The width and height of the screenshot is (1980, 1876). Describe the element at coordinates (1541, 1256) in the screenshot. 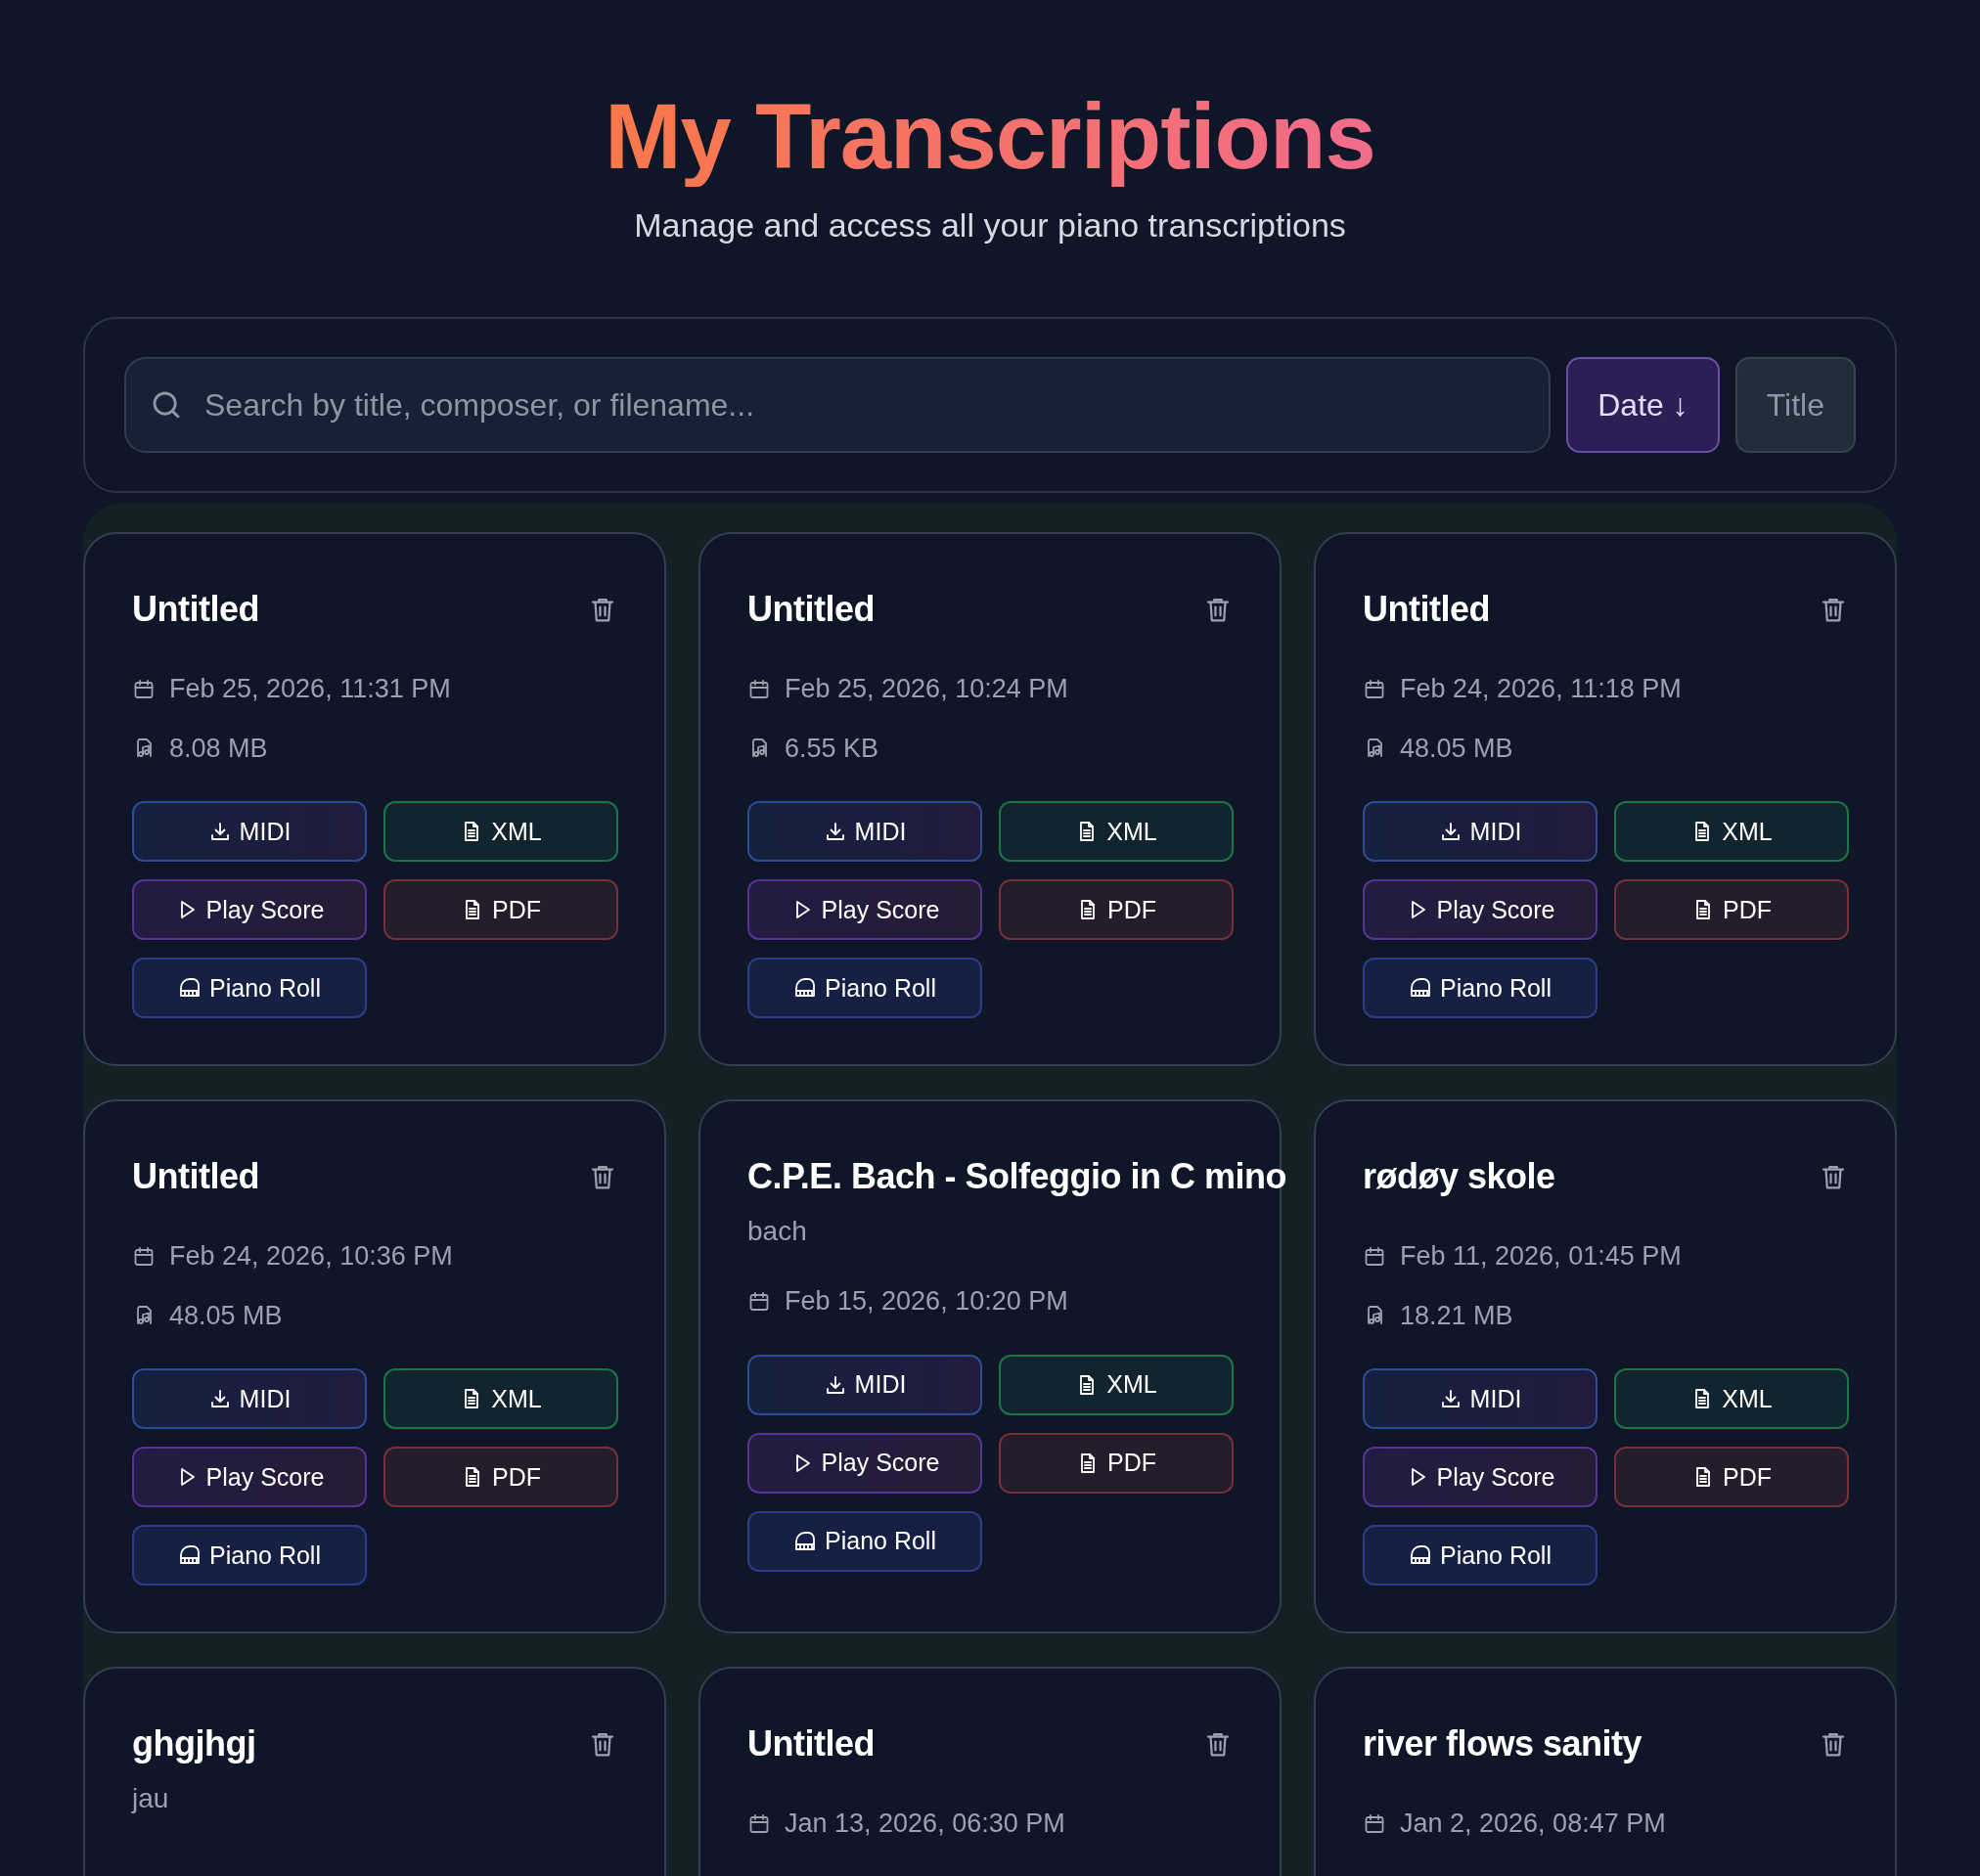

I see `date-text: Feb 11, 2026, 01:45 PM` at that location.